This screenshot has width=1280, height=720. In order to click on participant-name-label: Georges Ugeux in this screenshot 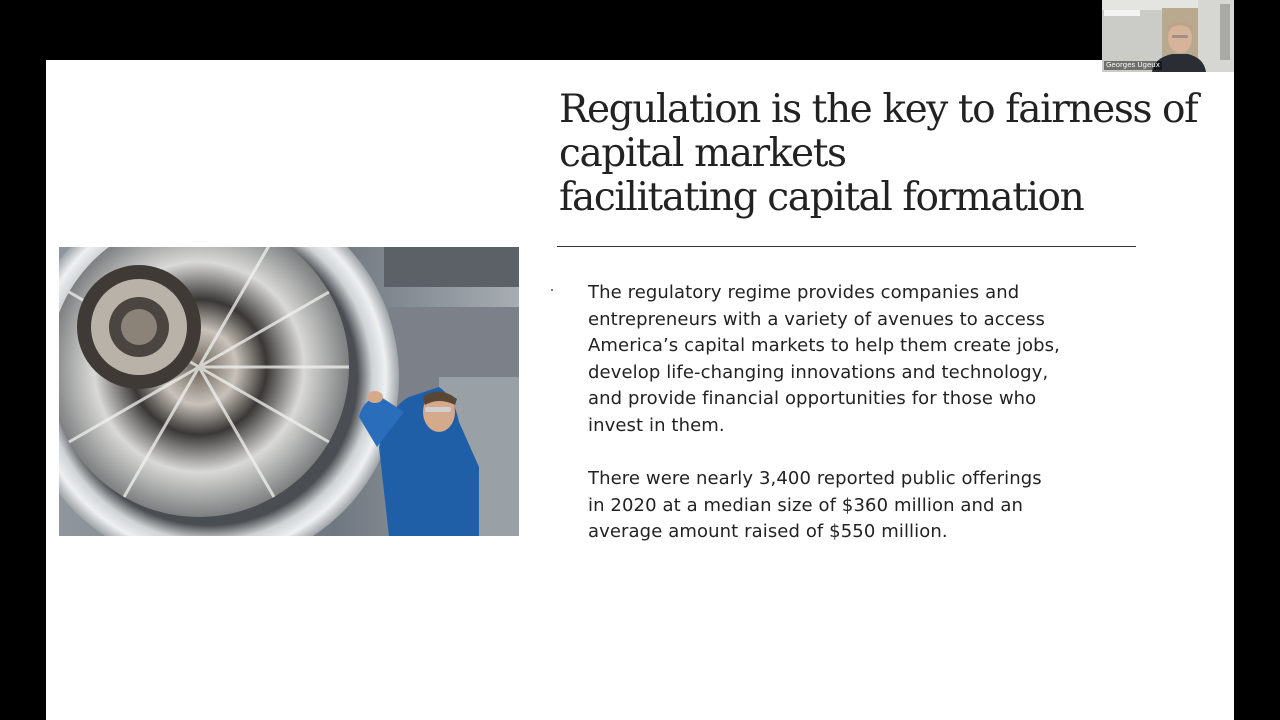, I will do `click(1133, 65)`.